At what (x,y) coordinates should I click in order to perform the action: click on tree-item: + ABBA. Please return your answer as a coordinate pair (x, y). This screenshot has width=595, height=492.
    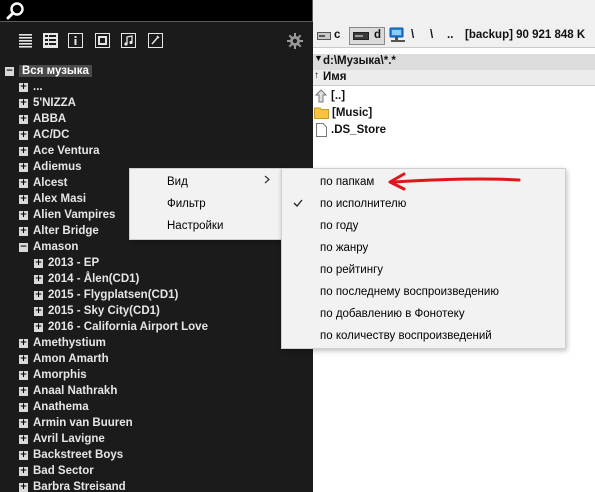
    Looking at the image, I should click on (42, 119).